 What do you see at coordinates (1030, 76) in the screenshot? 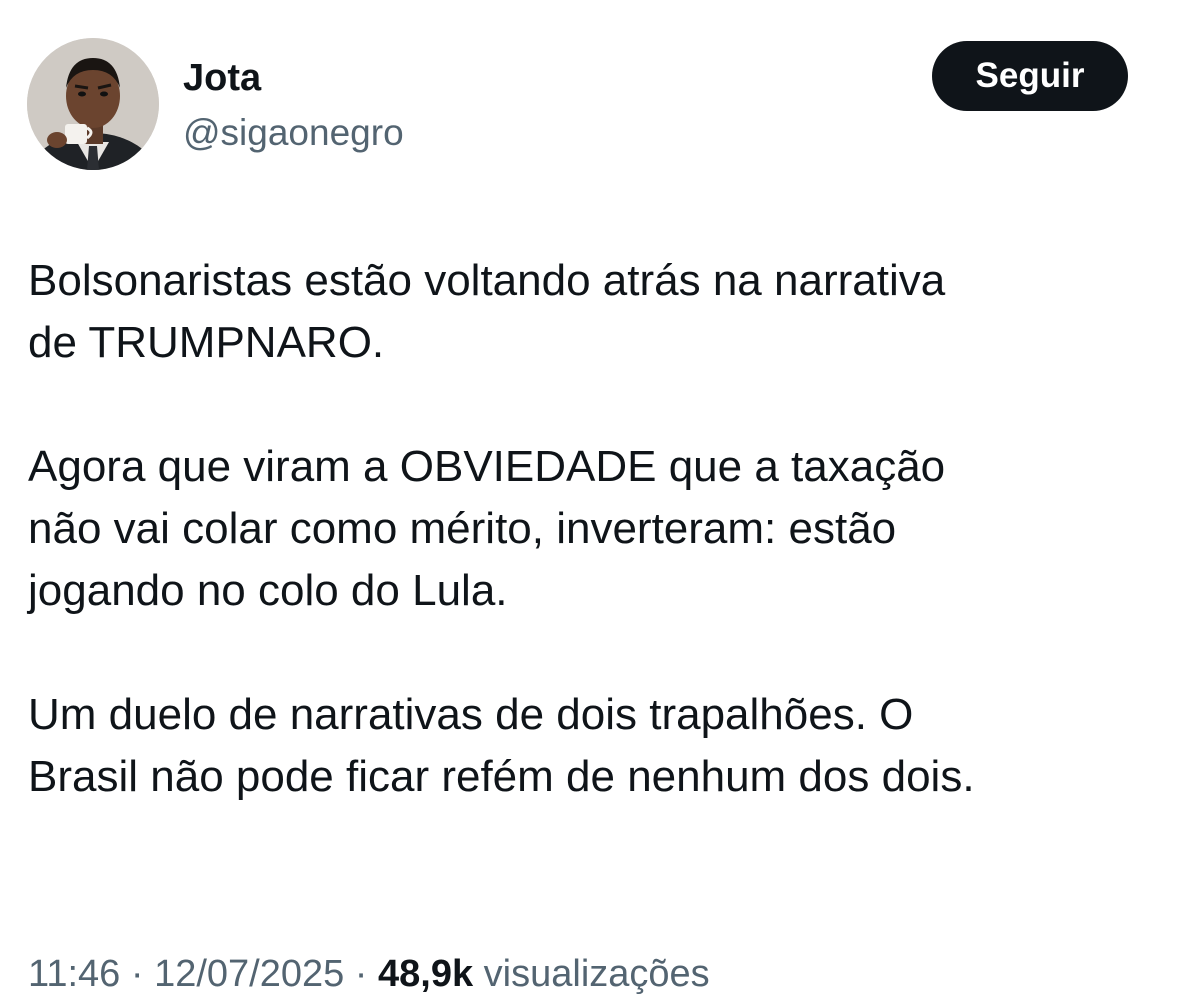
I see `follow-button: Seguir` at bounding box center [1030, 76].